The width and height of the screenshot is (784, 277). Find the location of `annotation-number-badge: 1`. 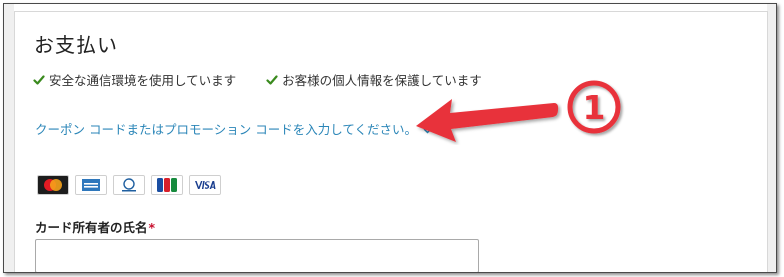

annotation-number-badge: 1 is located at coordinates (594, 107).